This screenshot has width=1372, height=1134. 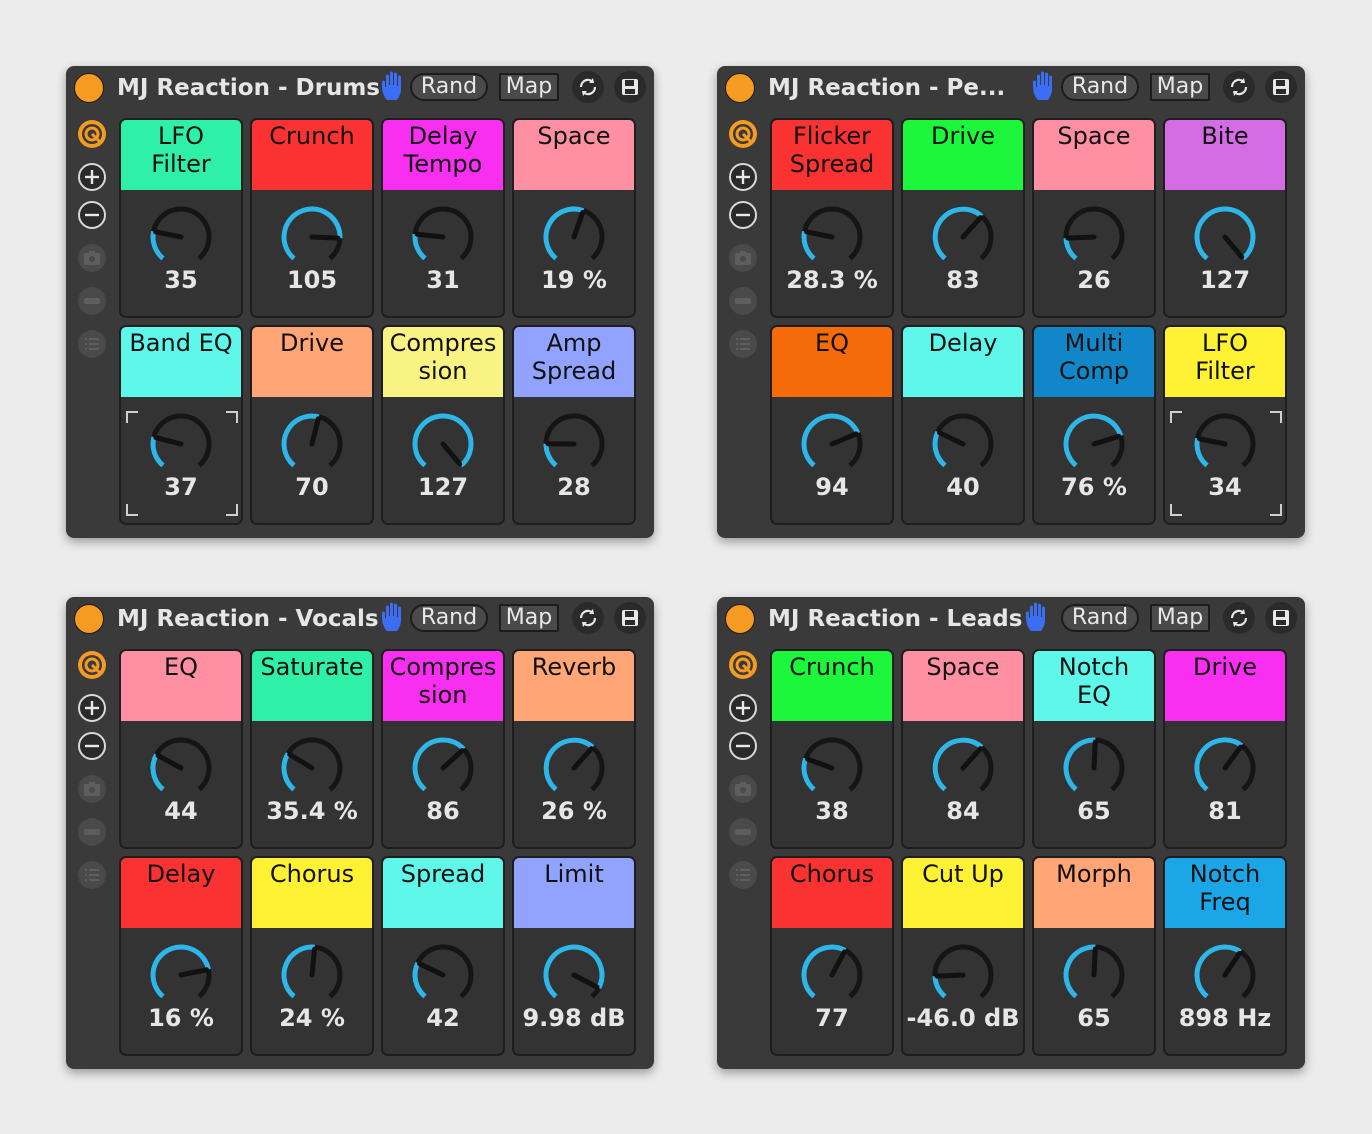 I want to click on macro-label: Delay Tempo, so click(x=443, y=155).